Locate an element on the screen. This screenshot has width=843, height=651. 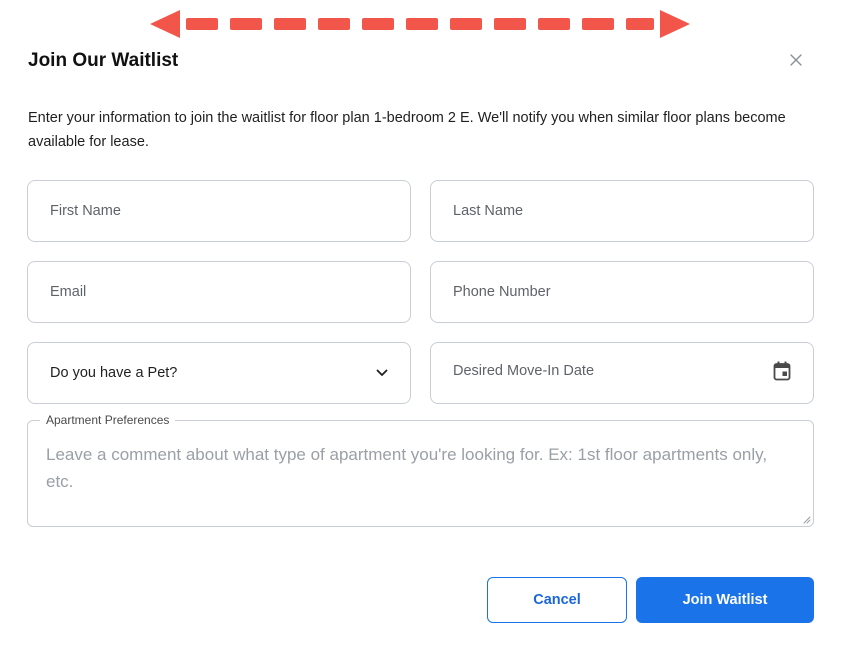
last-name-placeholder: Last Name is located at coordinates (488, 211).